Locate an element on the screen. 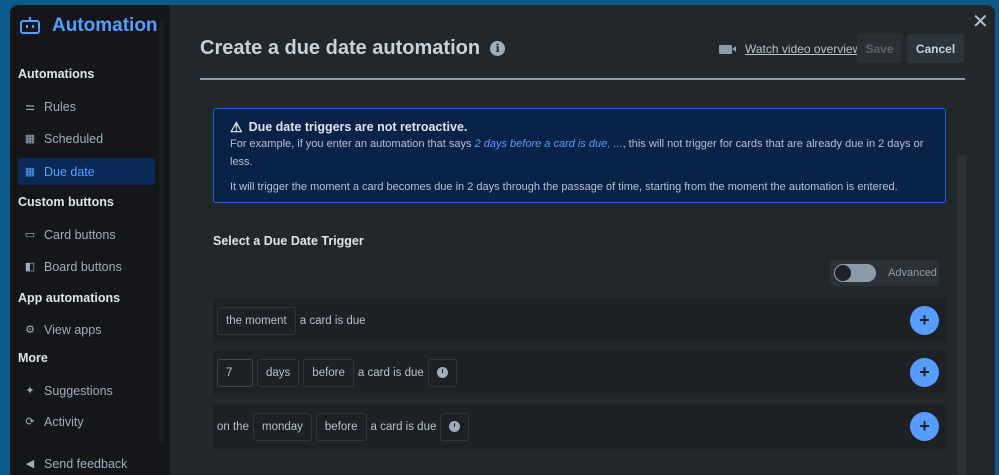  sidebar-item-label: Card buttons is located at coordinates (80, 234).